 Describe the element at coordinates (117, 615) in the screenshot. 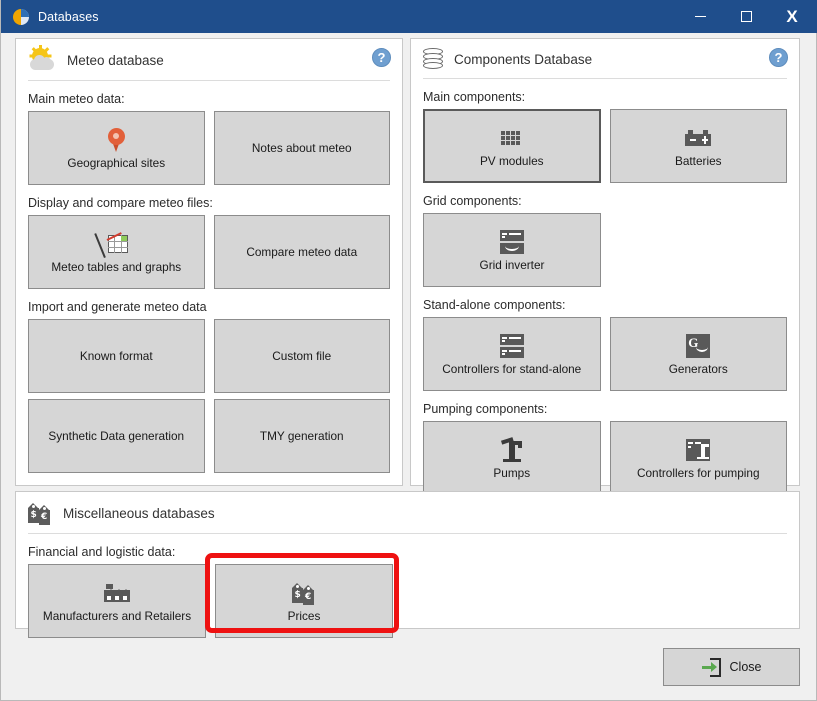

I see `button-label: Manufacturers and Retailers` at that location.